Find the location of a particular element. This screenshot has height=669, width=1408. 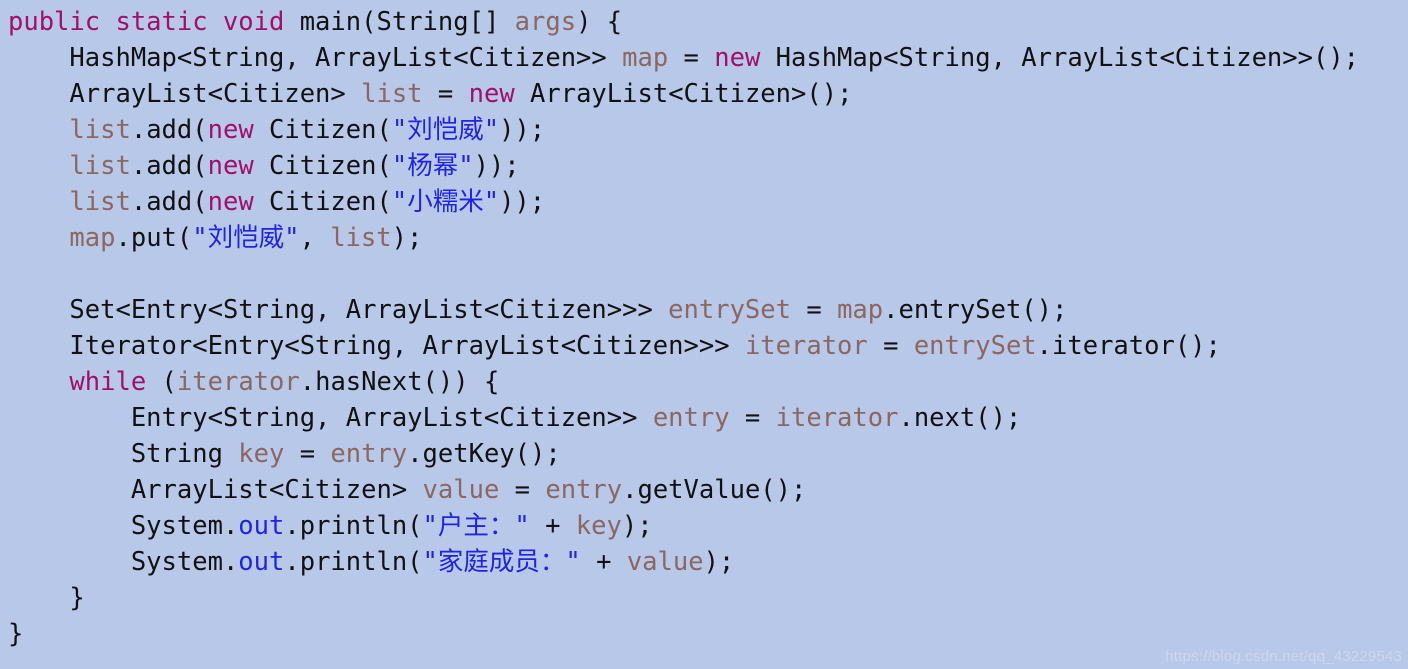

code-token-type: ArrayList<Citizen>(); is located at coordinates (683, 94).